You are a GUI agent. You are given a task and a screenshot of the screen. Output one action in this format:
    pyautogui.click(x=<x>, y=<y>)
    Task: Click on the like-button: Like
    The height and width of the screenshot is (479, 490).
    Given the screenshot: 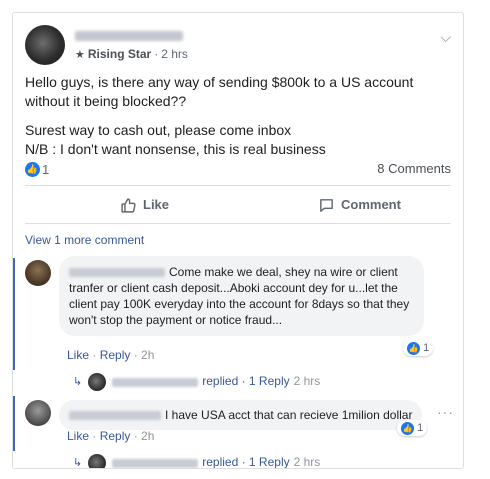 What is the action you would take?
    pyautogui.click(x=144, y=205)
    